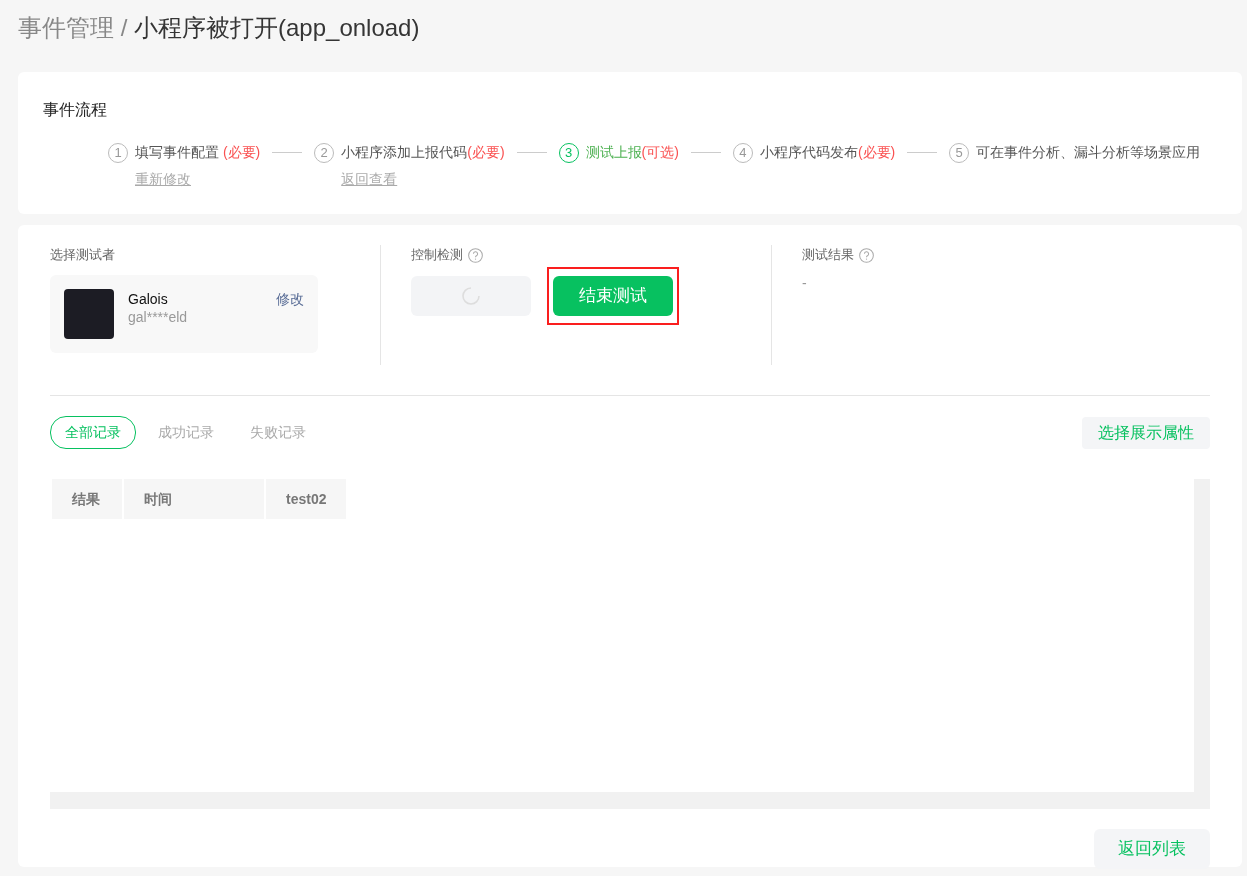 This screenshot has height=876, width=1247. Describe the element at coordinates (148, 299) in the screenshot. I see `tester-name: Galois` at that location.